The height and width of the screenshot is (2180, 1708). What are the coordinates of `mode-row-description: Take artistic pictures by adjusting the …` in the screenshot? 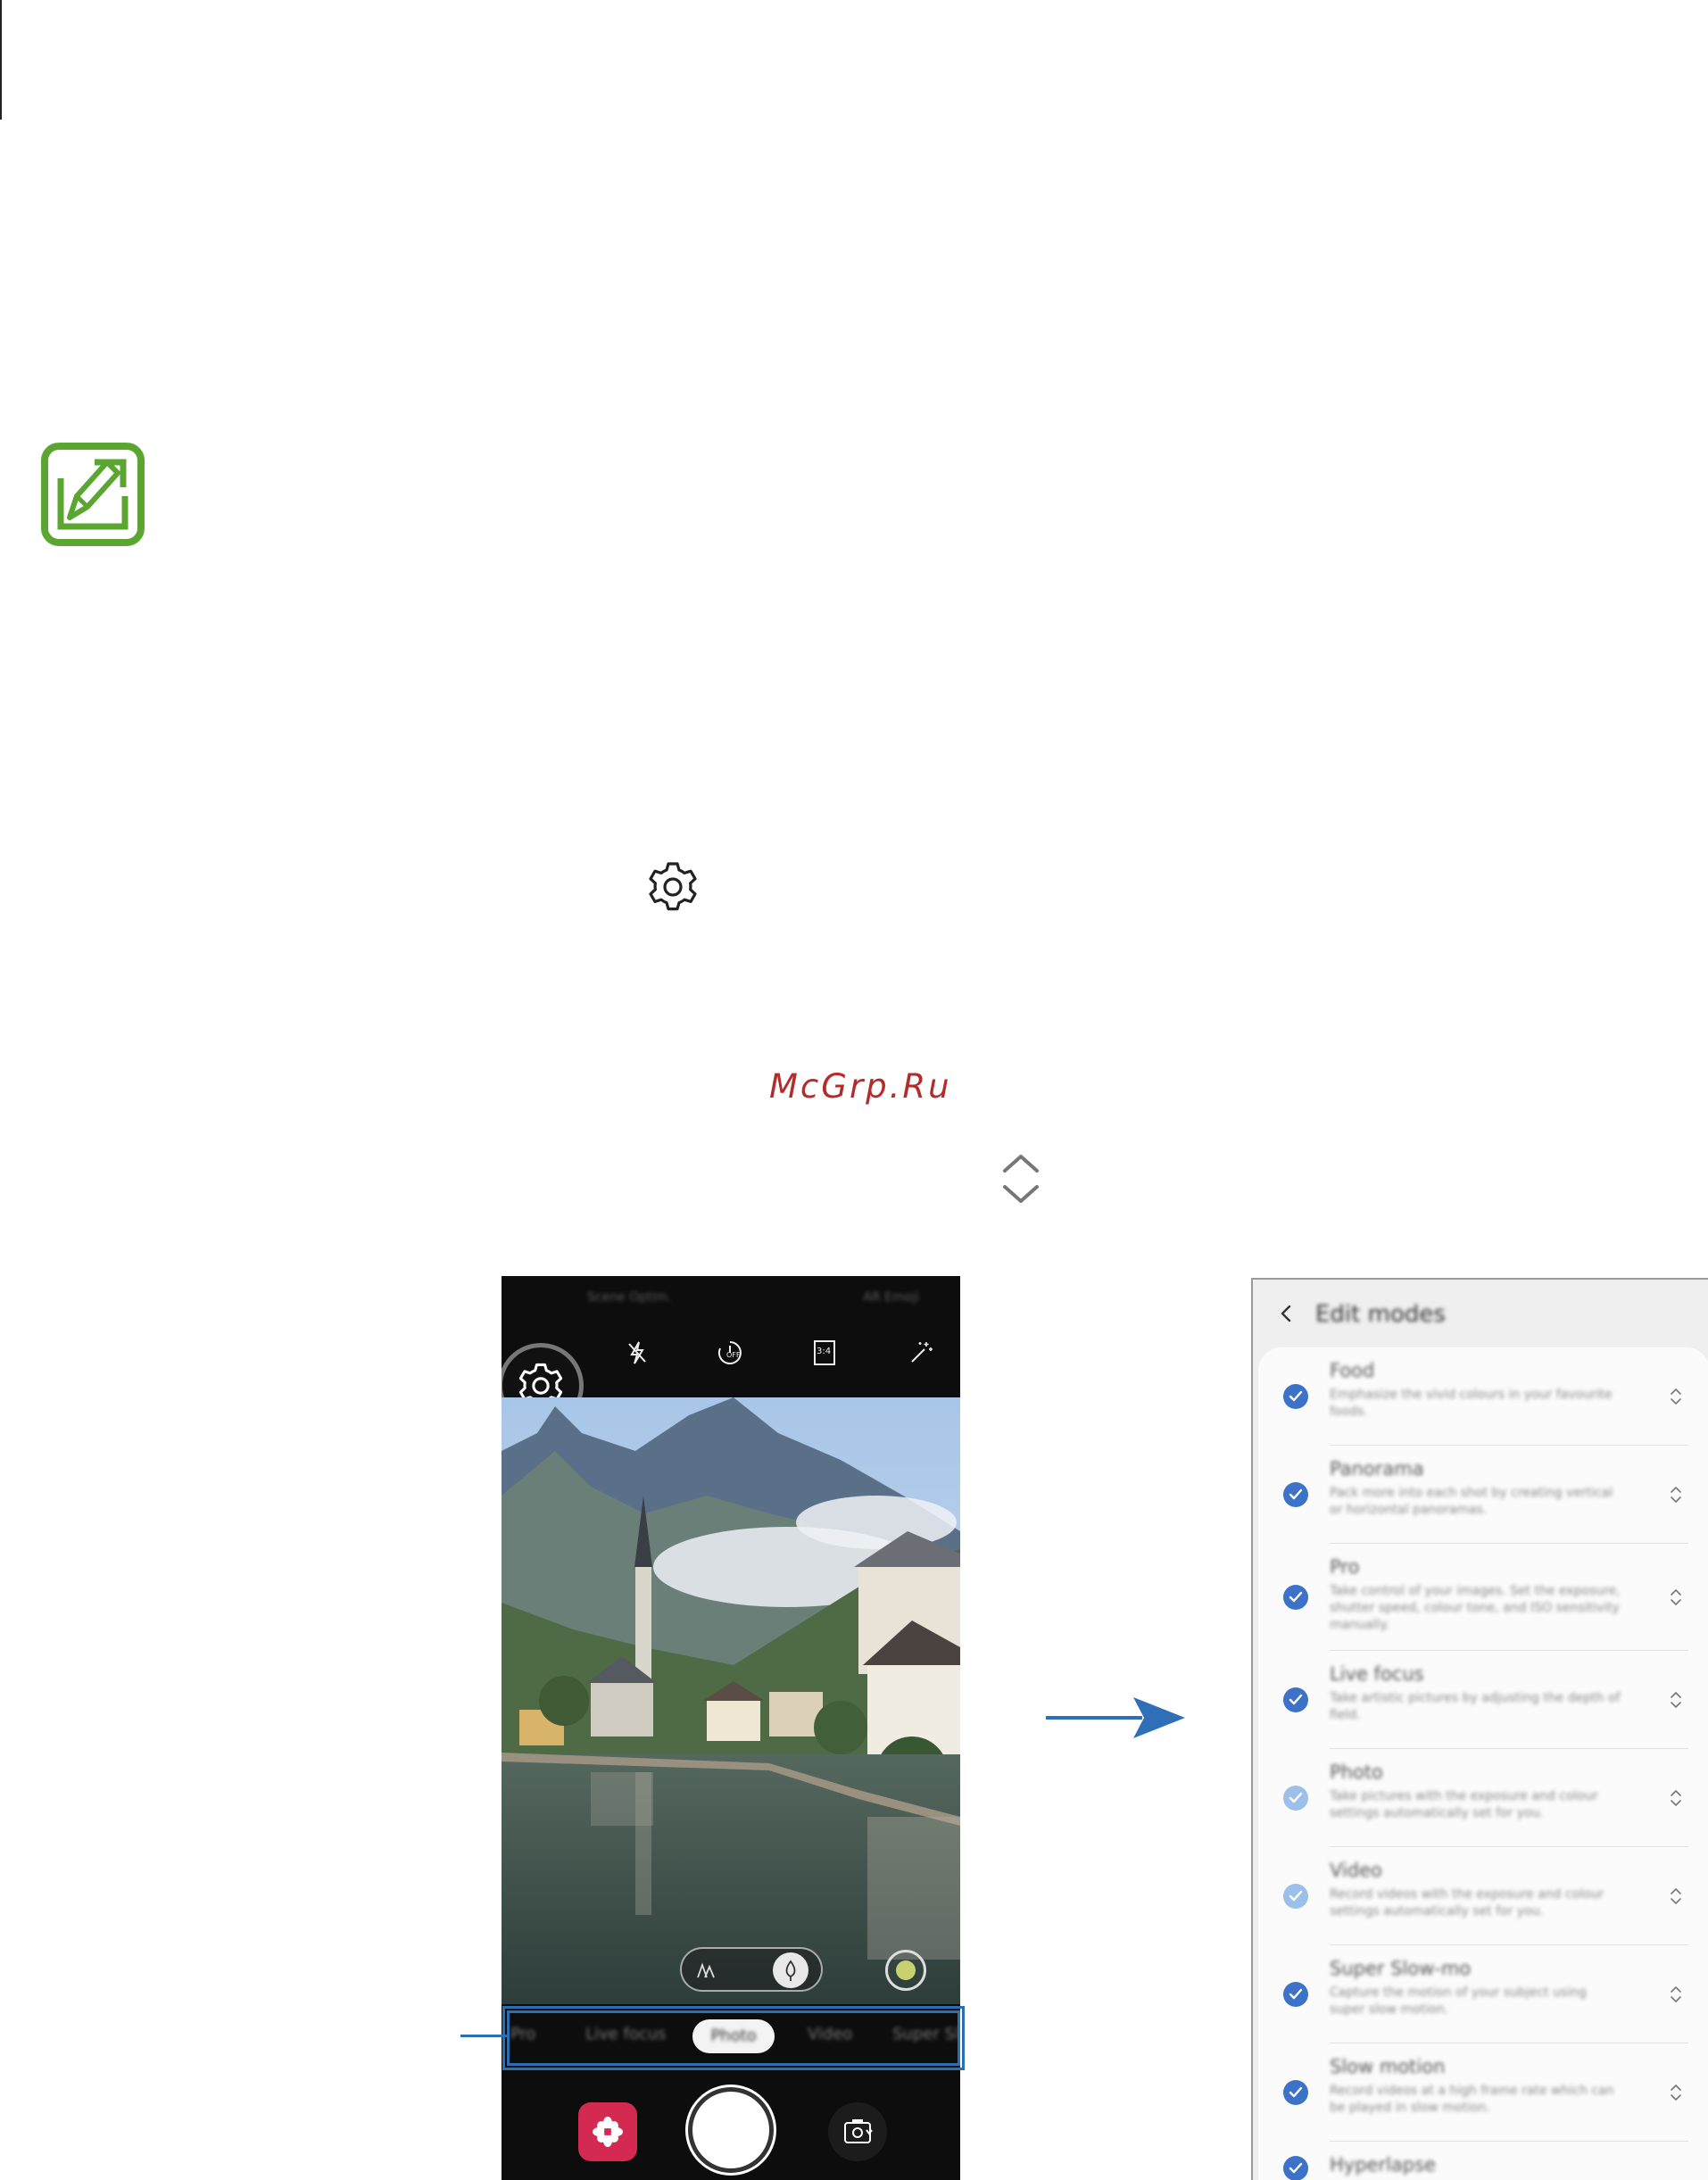 It's located at (1476, 1706).